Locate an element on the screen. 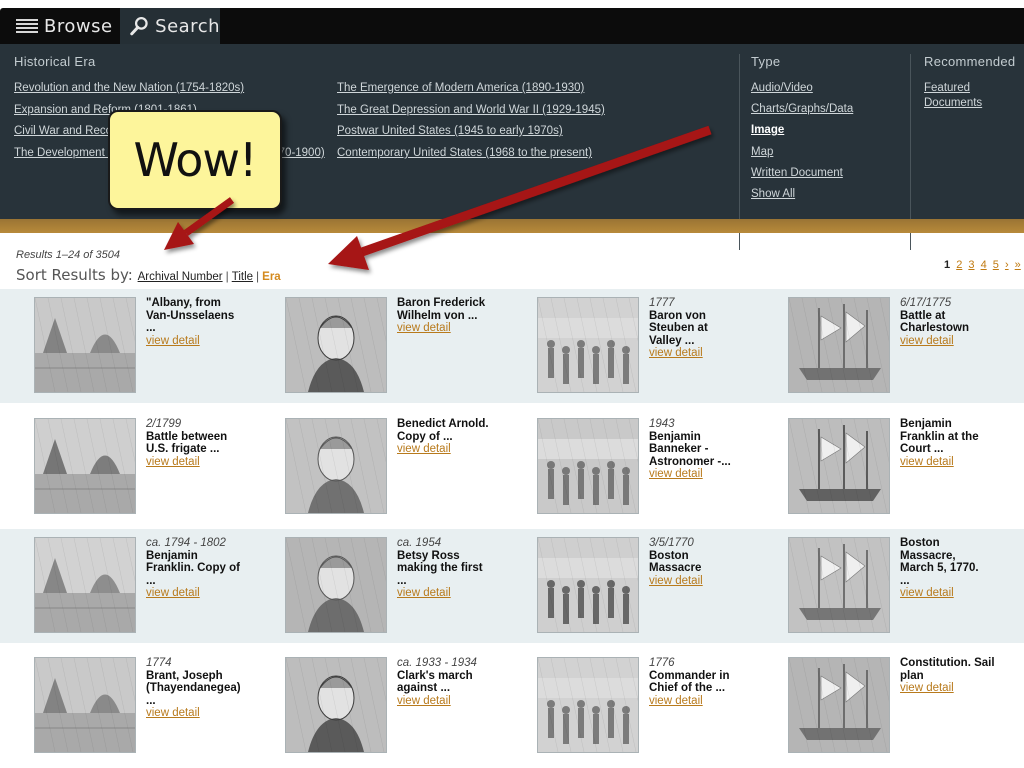  result-title-line: Charlestown is located at coordinates (960, 328).